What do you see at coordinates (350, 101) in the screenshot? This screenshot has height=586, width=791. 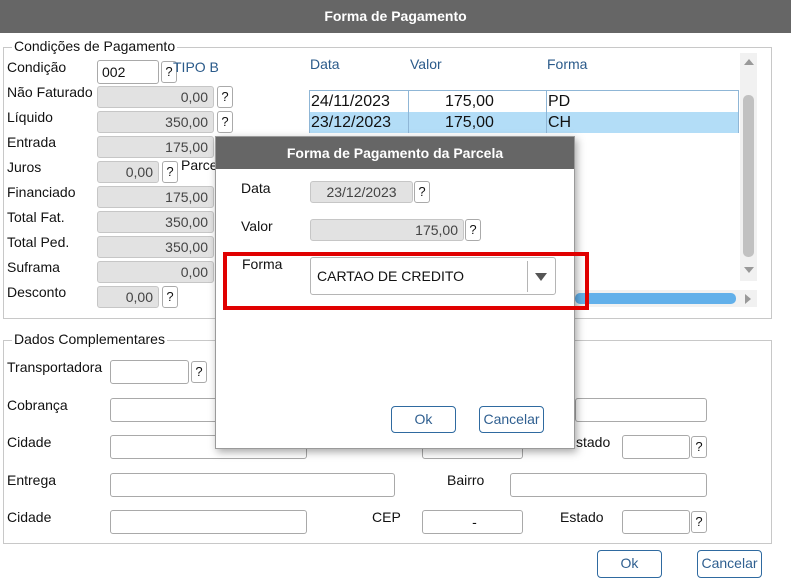 I see `row-data: 24/11/2023` at bounding box center [350, 101].